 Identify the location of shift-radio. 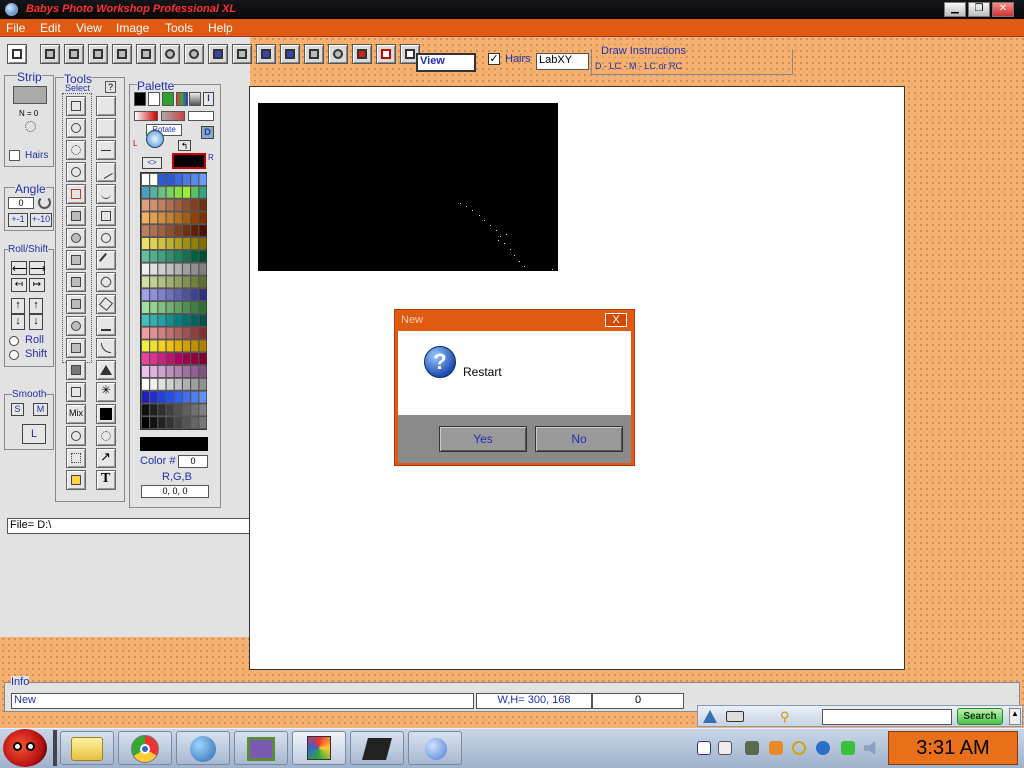
(14, 355).